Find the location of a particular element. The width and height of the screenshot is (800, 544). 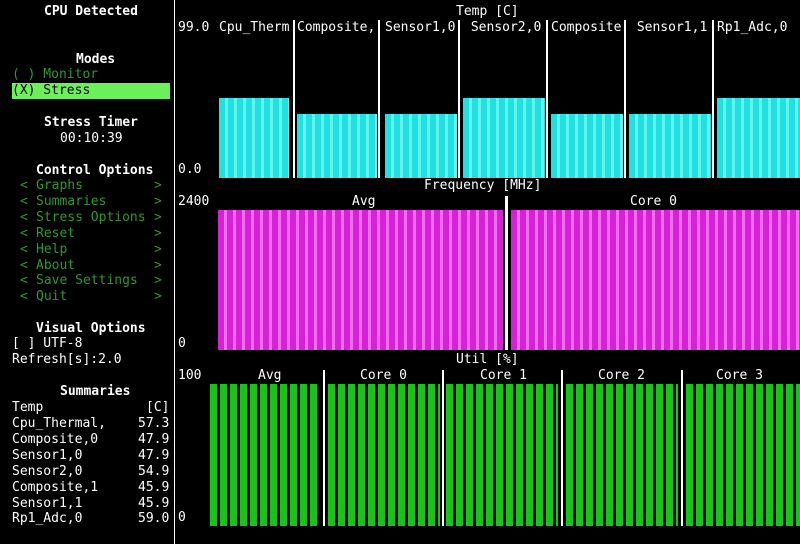

control-option-quit: < Quit > is located at coordinates (85, 297).